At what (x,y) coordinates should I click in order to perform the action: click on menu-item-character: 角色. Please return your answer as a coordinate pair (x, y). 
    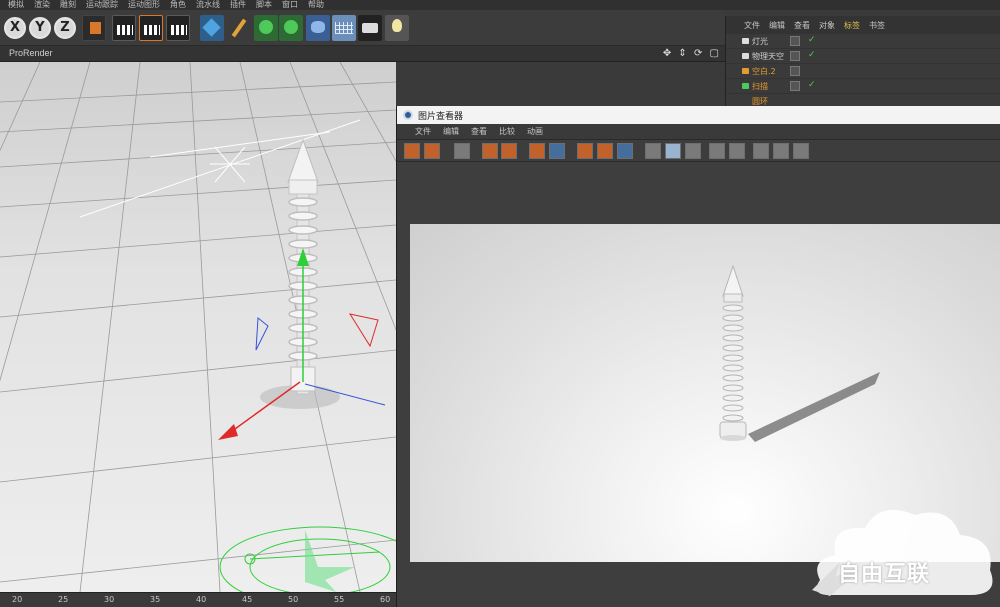
    Looking at the image, I should click on (178, 5).